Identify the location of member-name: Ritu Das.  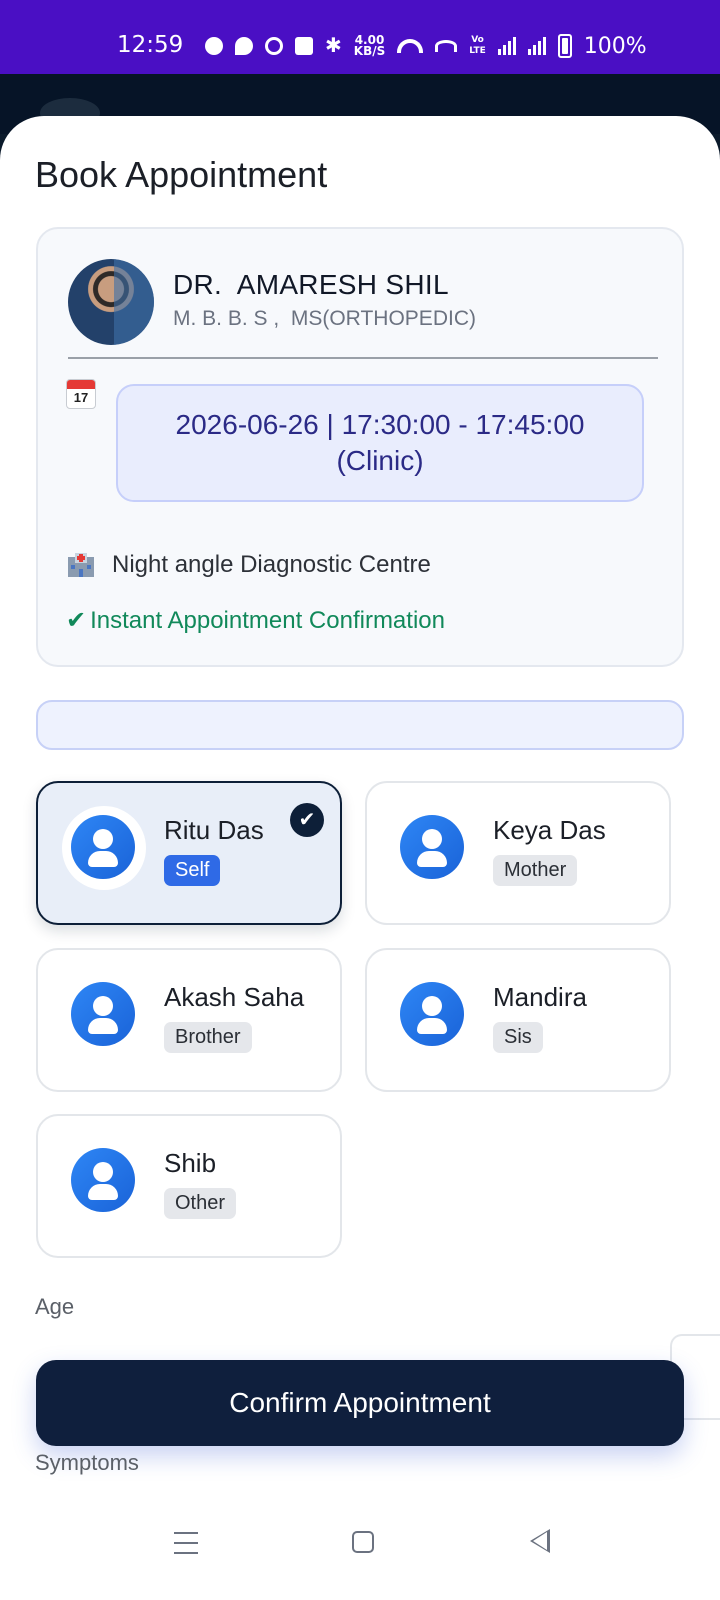
(214, 830).